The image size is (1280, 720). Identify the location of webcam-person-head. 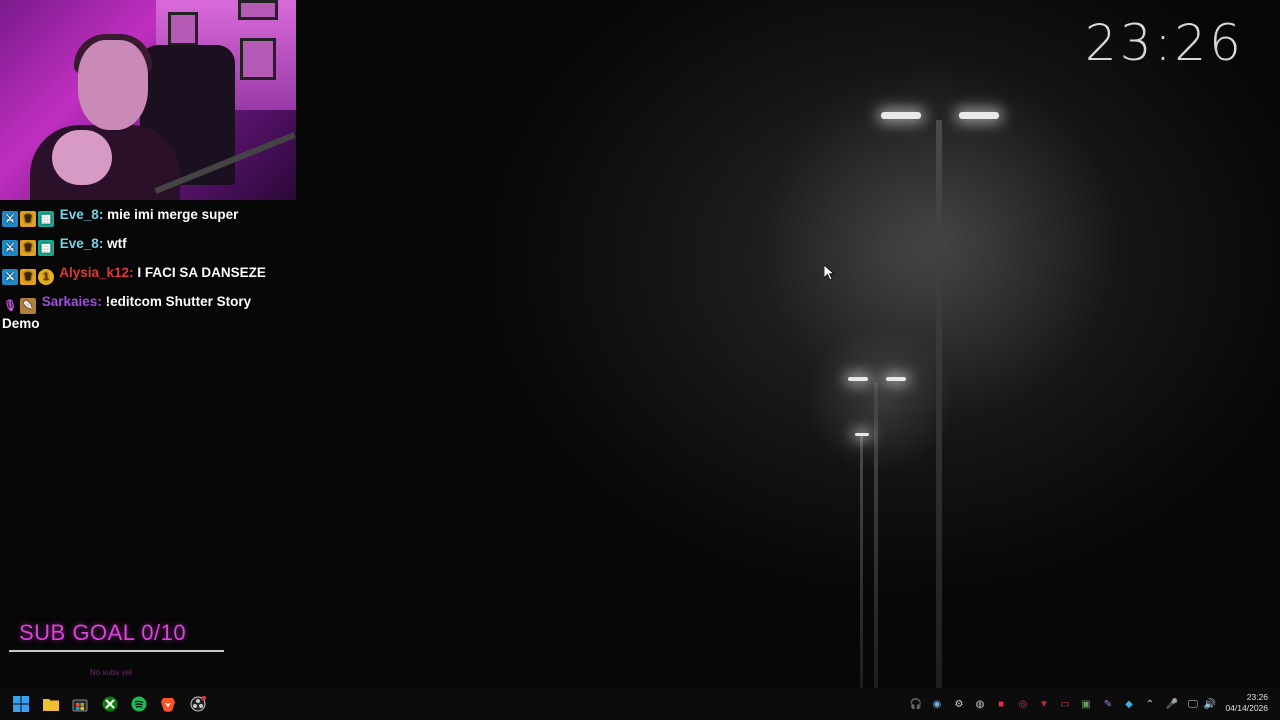
(113, 85).